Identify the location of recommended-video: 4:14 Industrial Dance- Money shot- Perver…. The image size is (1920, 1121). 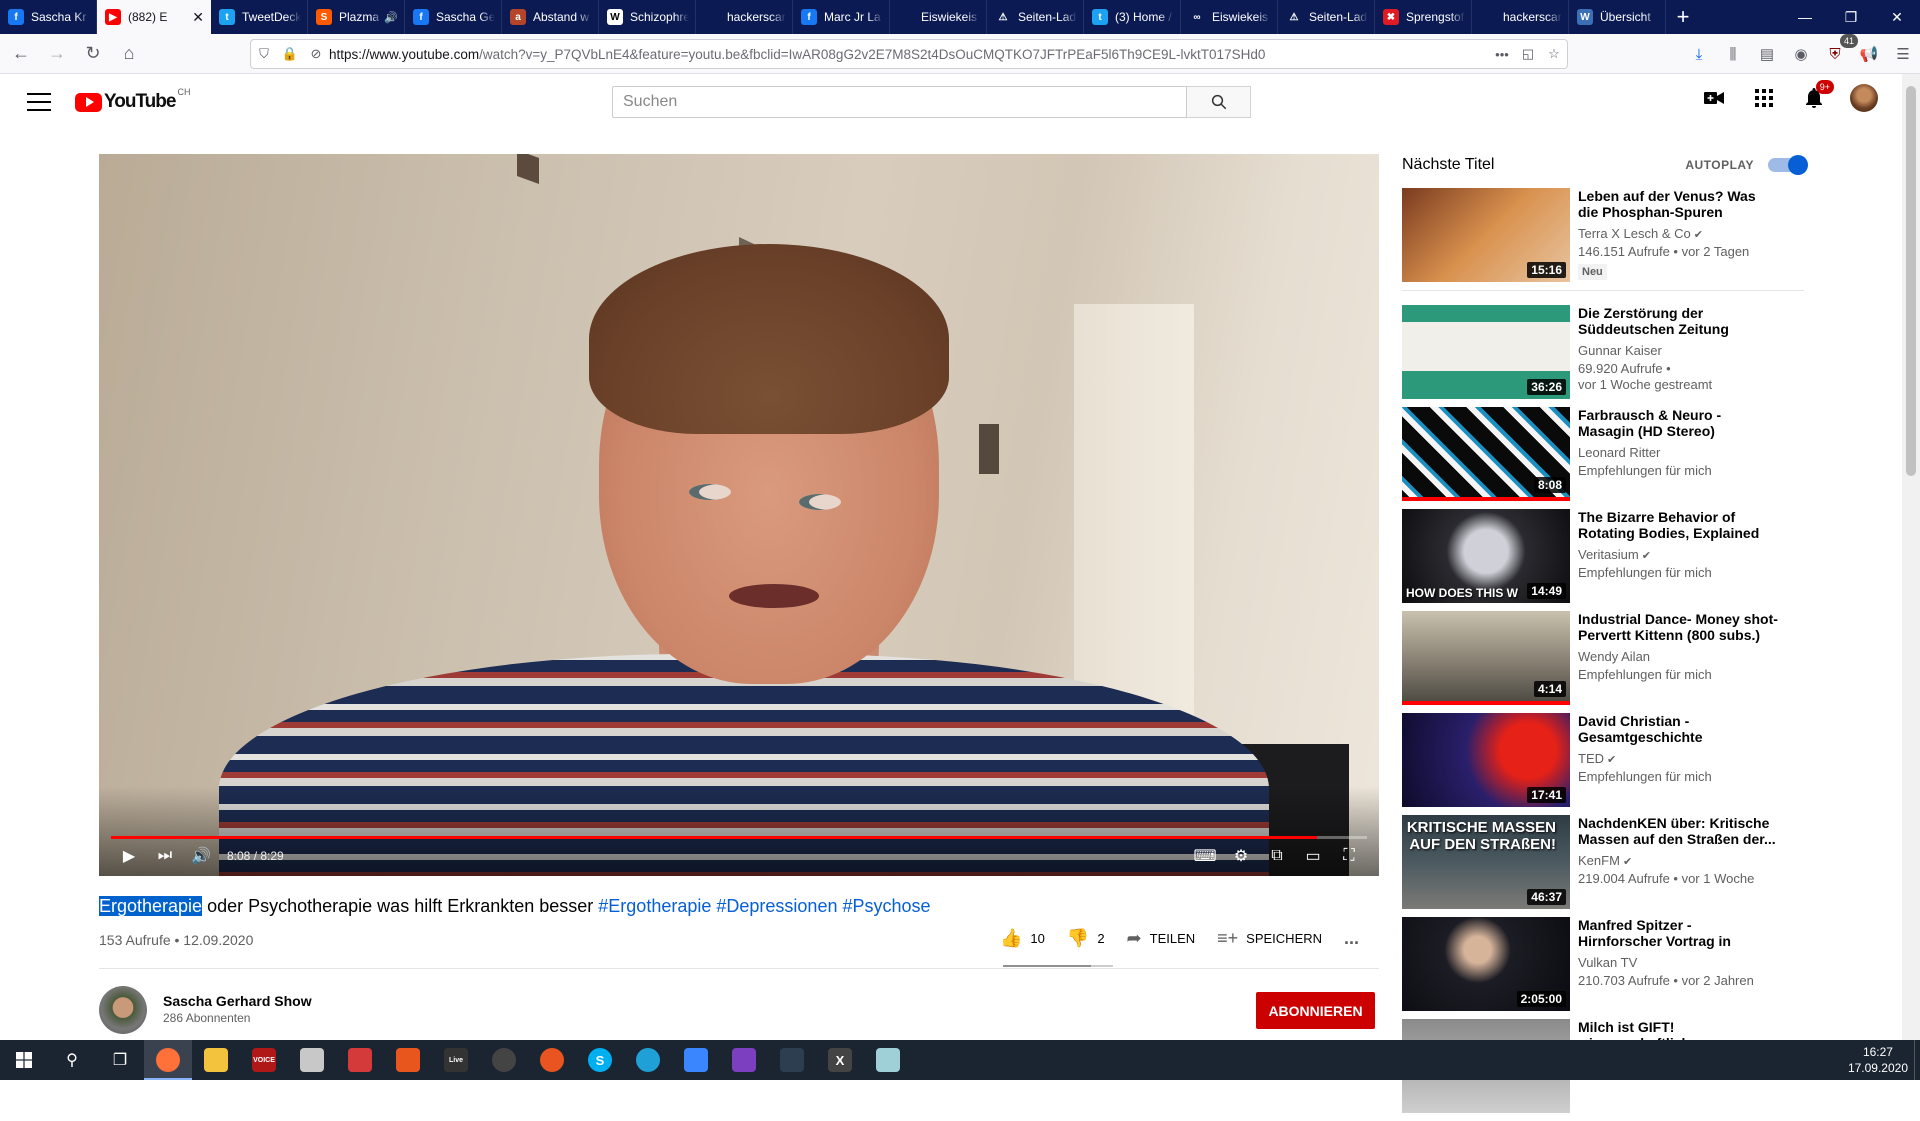
(1603, 658).